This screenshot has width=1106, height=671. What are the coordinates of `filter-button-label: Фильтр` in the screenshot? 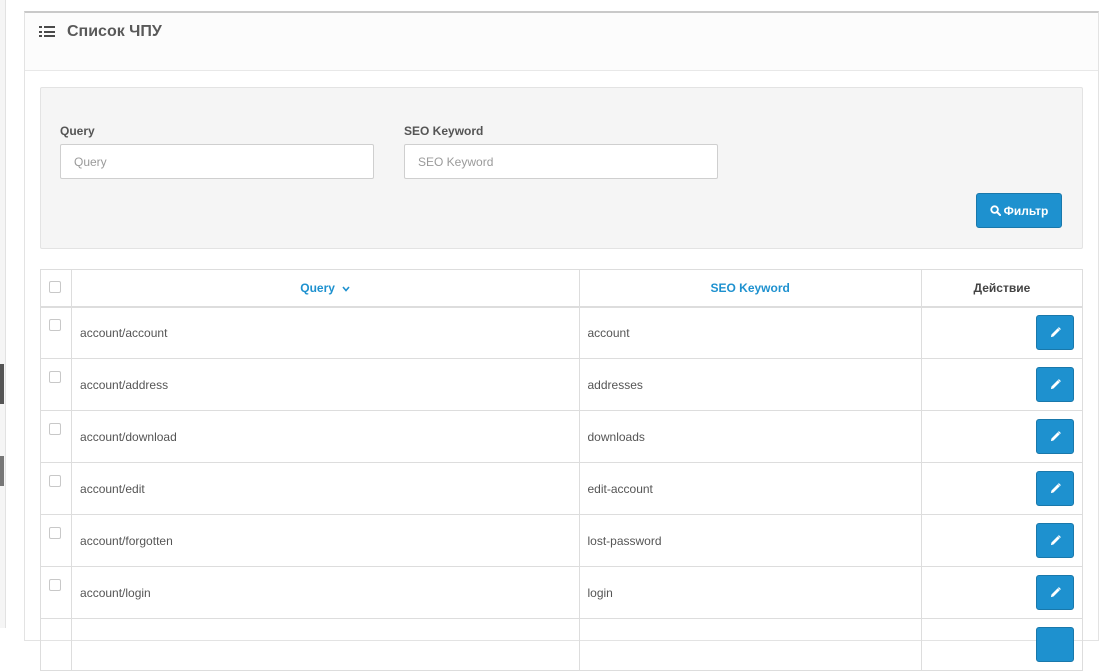 It's located at (1026, 210).